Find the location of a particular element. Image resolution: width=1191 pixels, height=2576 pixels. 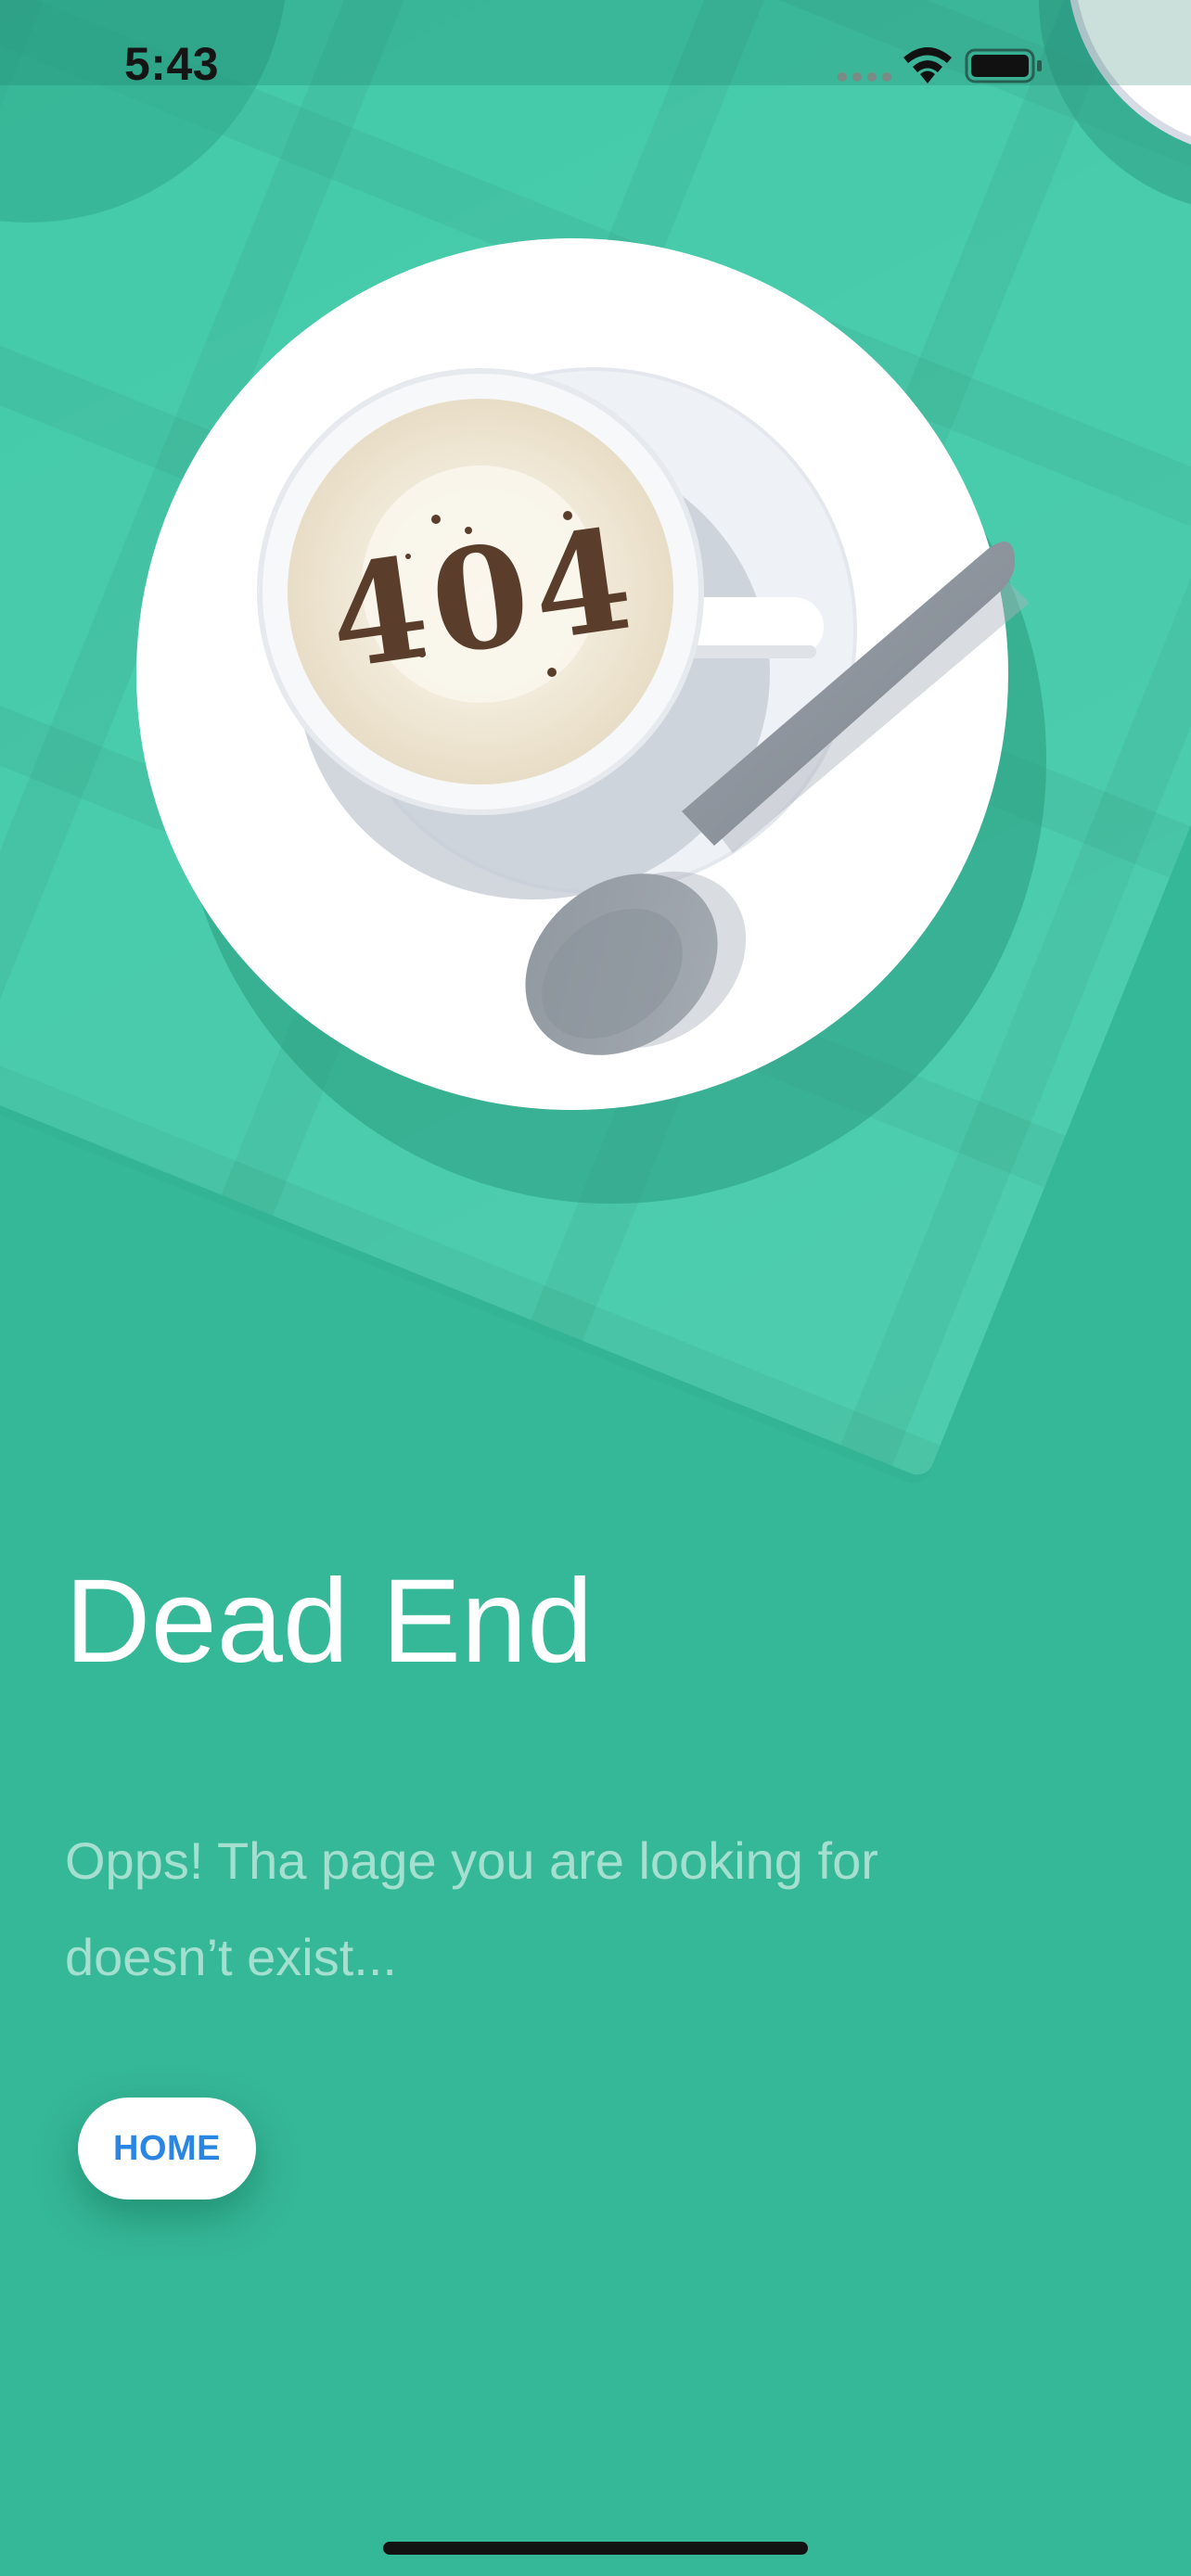

home-button: HOME is located at coordinates (167, 2149).